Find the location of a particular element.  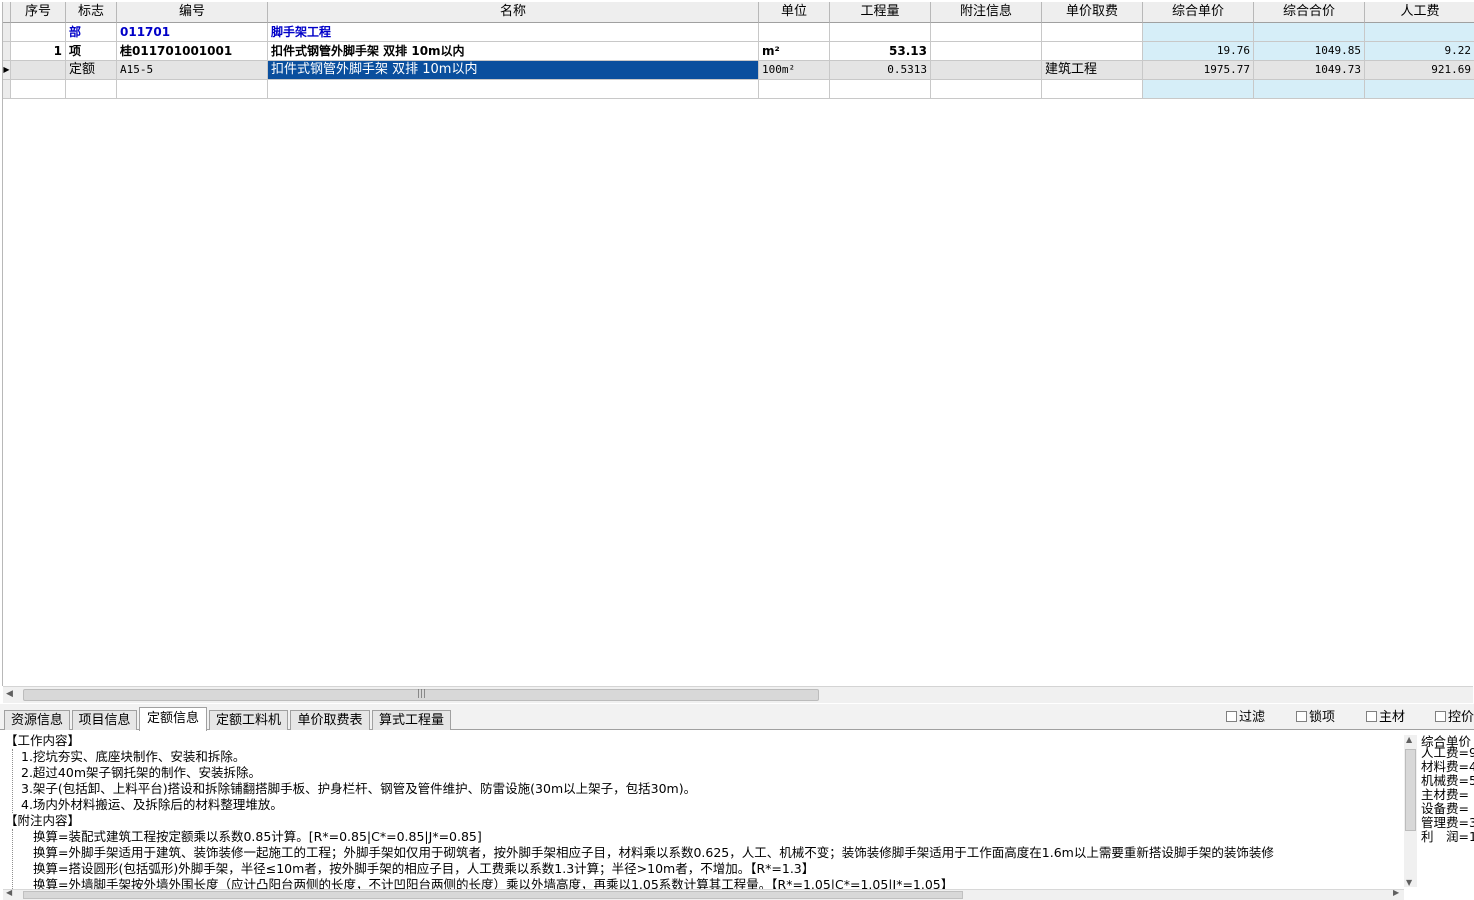

table-row is located at coordinates (738, 89).